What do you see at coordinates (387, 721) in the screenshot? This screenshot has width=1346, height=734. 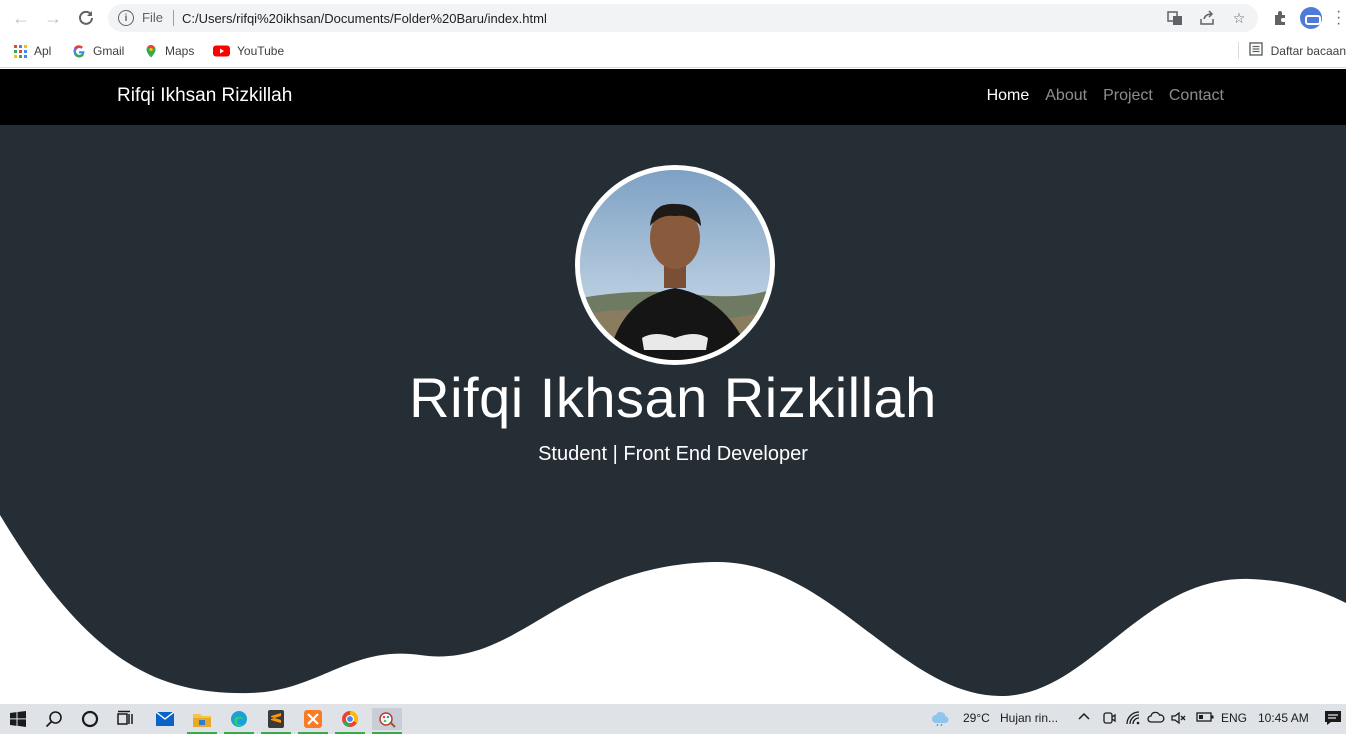 I see `paint-app-icon` at bounding box center [387, 721].